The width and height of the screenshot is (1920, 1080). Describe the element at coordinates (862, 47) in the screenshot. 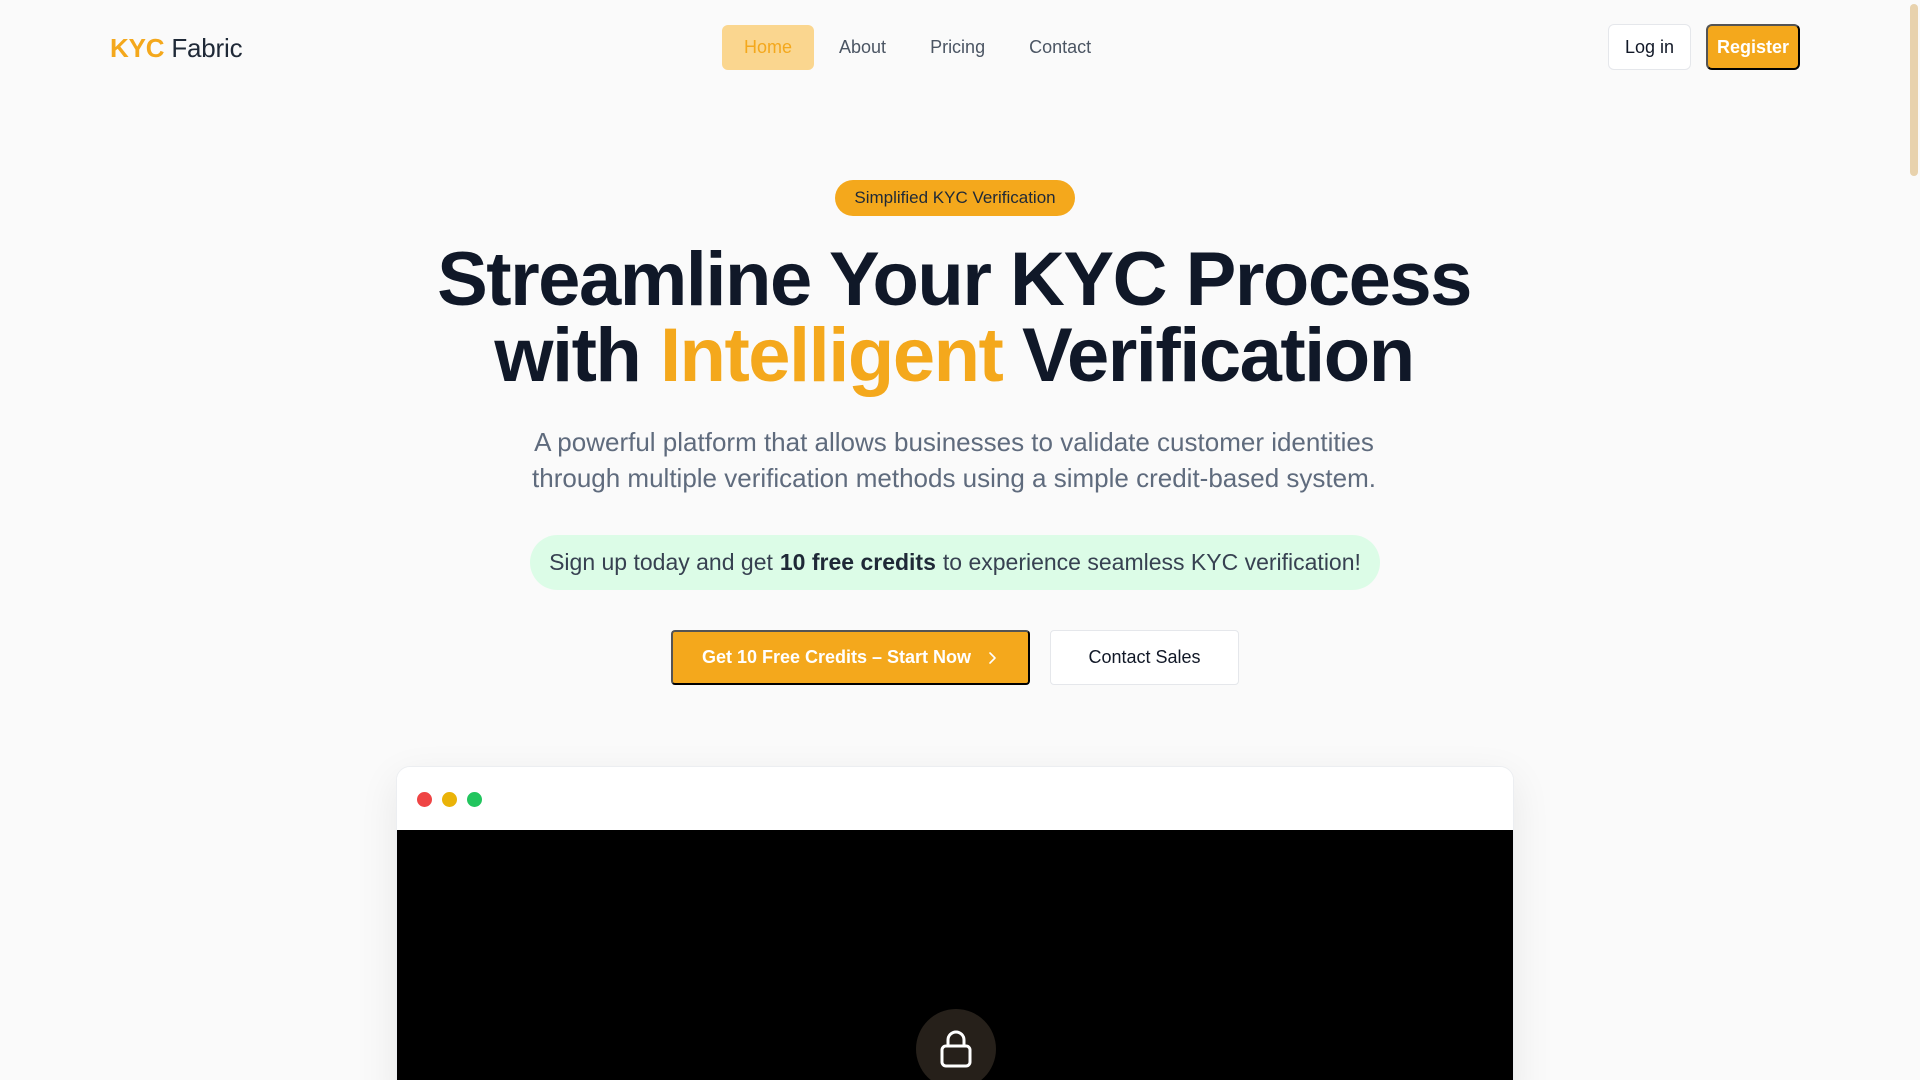

I see `nav-item-about: About` at that location.